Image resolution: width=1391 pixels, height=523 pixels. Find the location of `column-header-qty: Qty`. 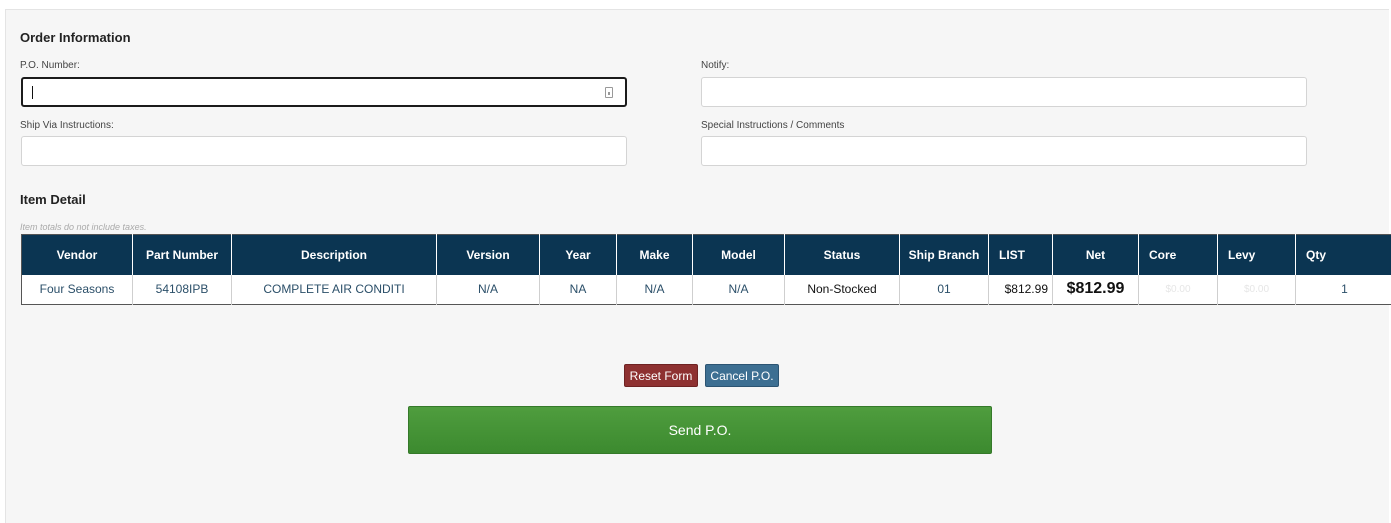

column-header-qty: Qty is located at coordinates (1343, 254).